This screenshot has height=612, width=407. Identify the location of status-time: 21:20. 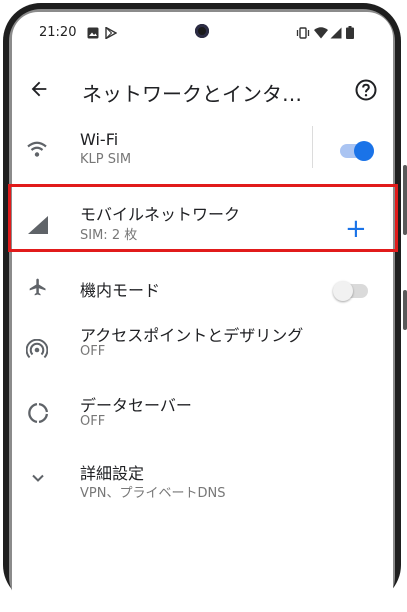
(58, 32).